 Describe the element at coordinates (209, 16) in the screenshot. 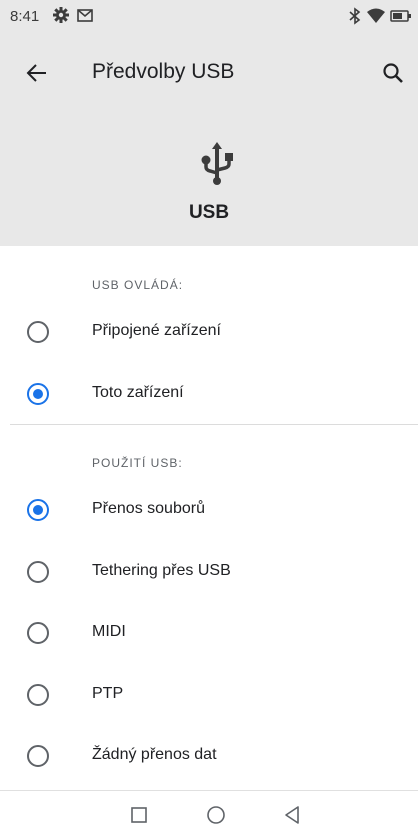

I see `status-bar: 8:41` at that location.